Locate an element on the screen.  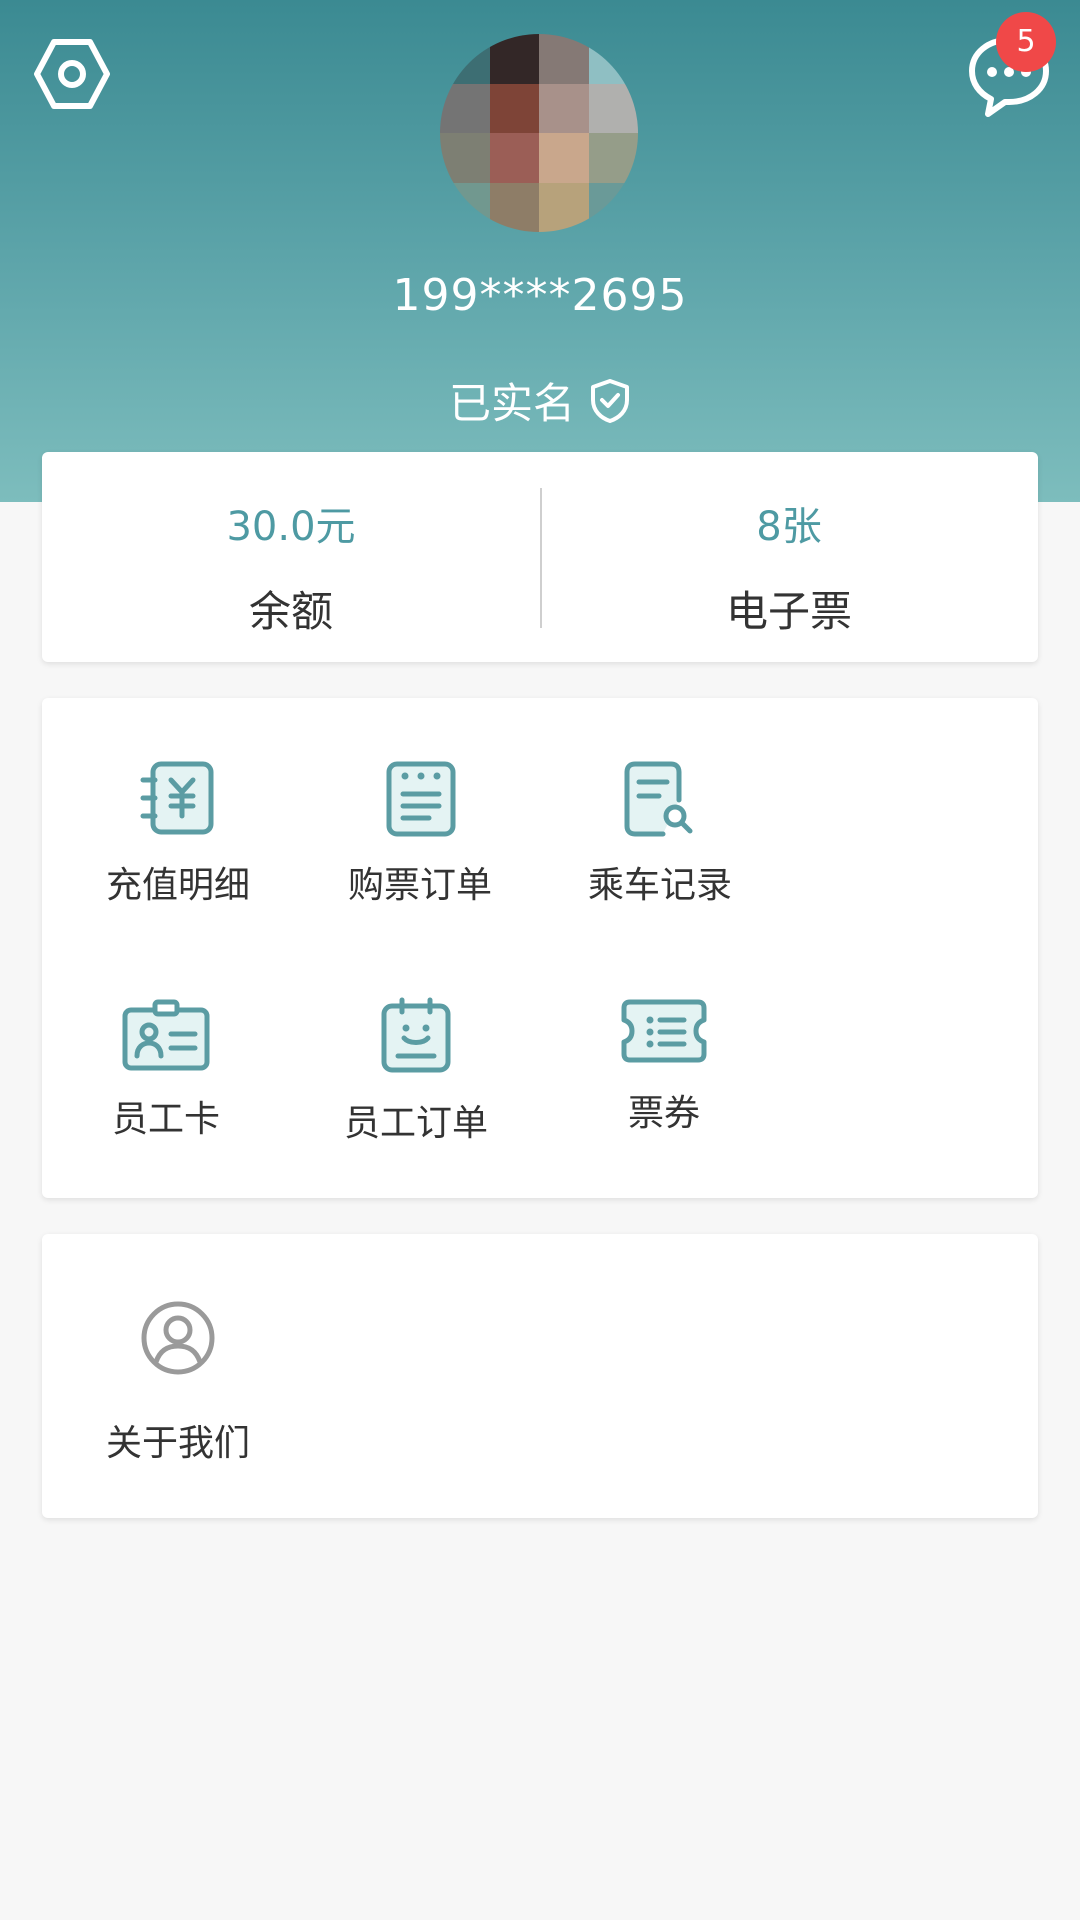
account-stats-card: 30.0元 余额 8张 电子票 is located at coordinates (540, 557).